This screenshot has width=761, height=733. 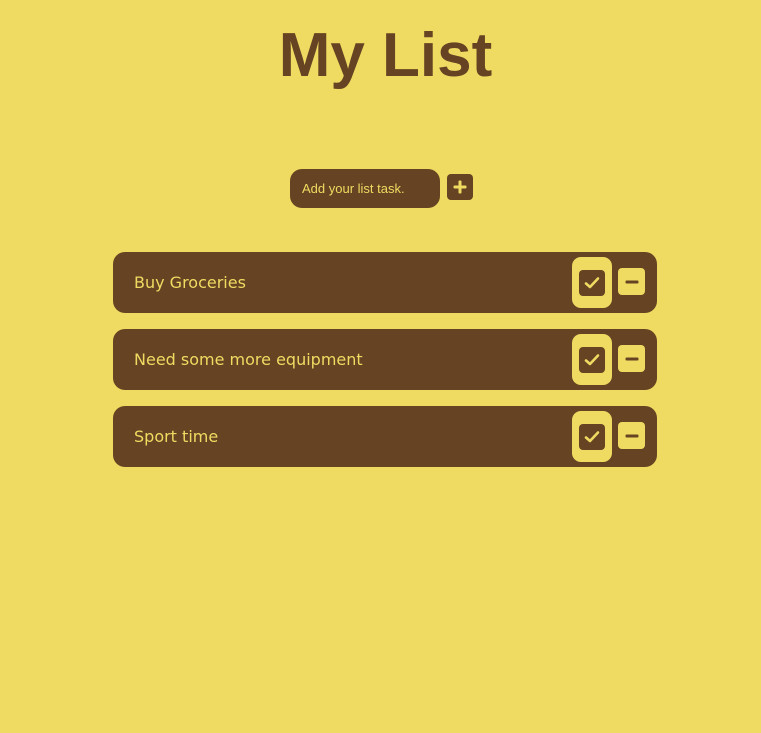 What do you see at coordinates (385, 55) in the screenshot?
I see `page-title: My List` at bounding box center [385, 55].